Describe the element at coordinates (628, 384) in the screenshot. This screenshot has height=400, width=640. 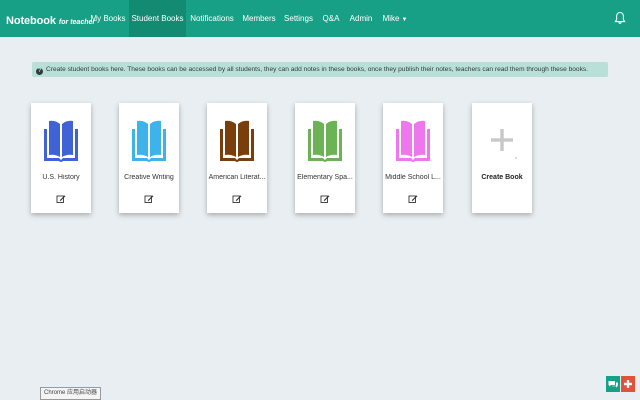
I see `help-icon` at that location.